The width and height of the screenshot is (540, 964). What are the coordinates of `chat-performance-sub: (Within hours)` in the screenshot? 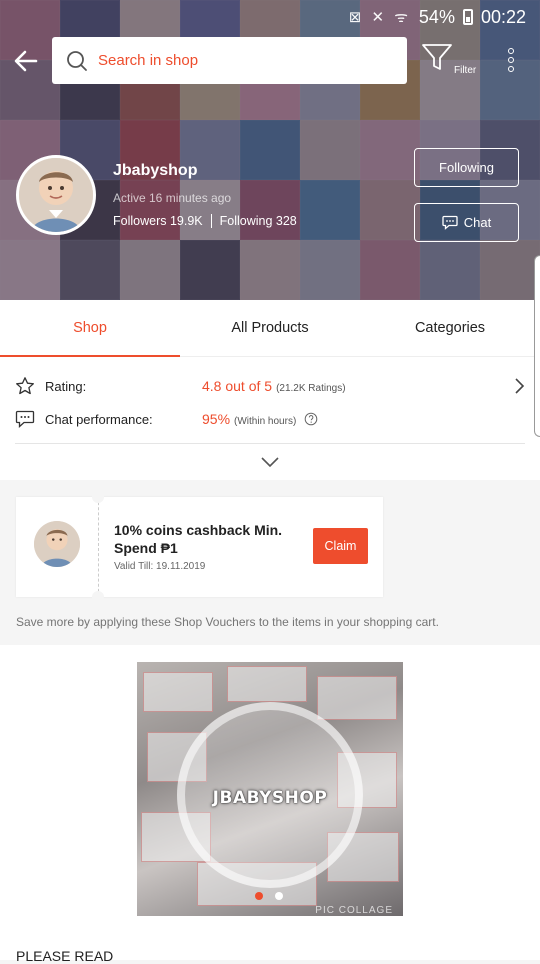 It's located at (265, 421).